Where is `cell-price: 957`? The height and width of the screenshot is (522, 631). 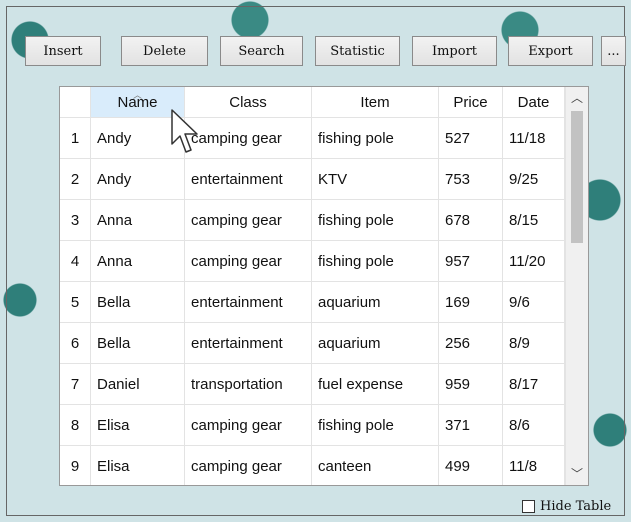 cell-price: 957 is located at coordinates (470, 261).